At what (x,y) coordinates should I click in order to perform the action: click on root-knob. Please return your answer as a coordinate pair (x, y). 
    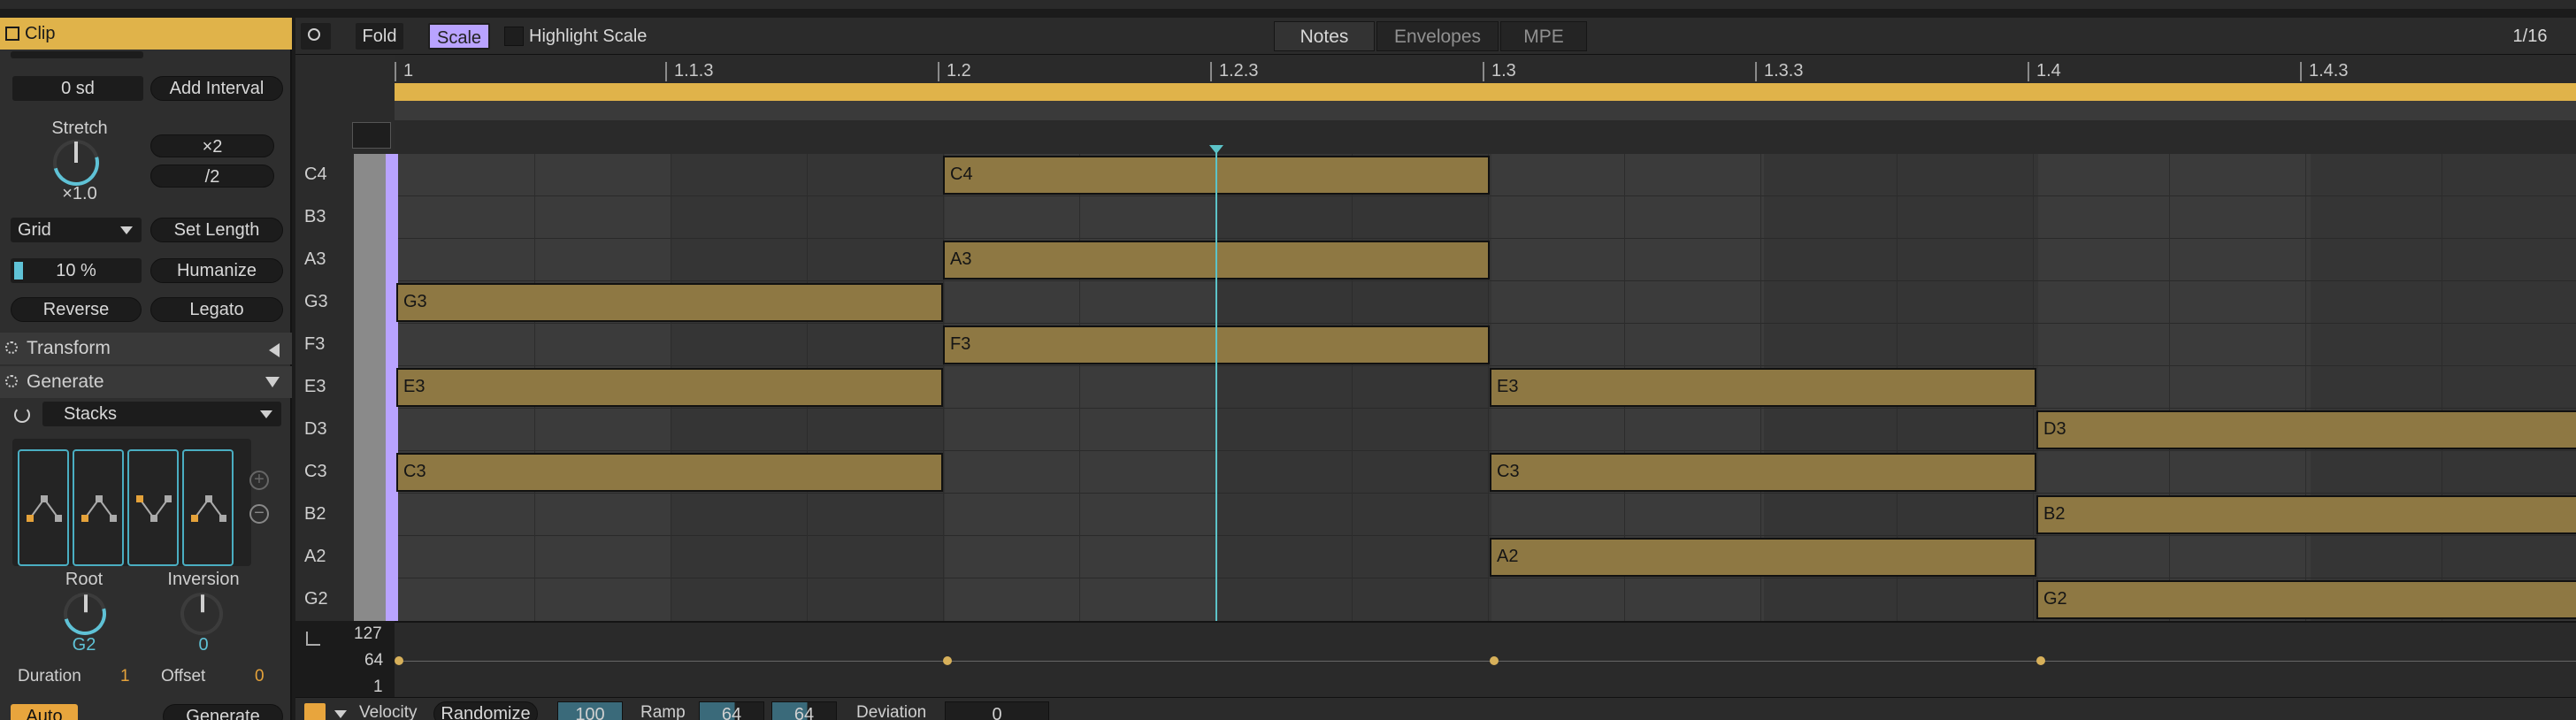
    Looking at the image, I should click on (85, 614).